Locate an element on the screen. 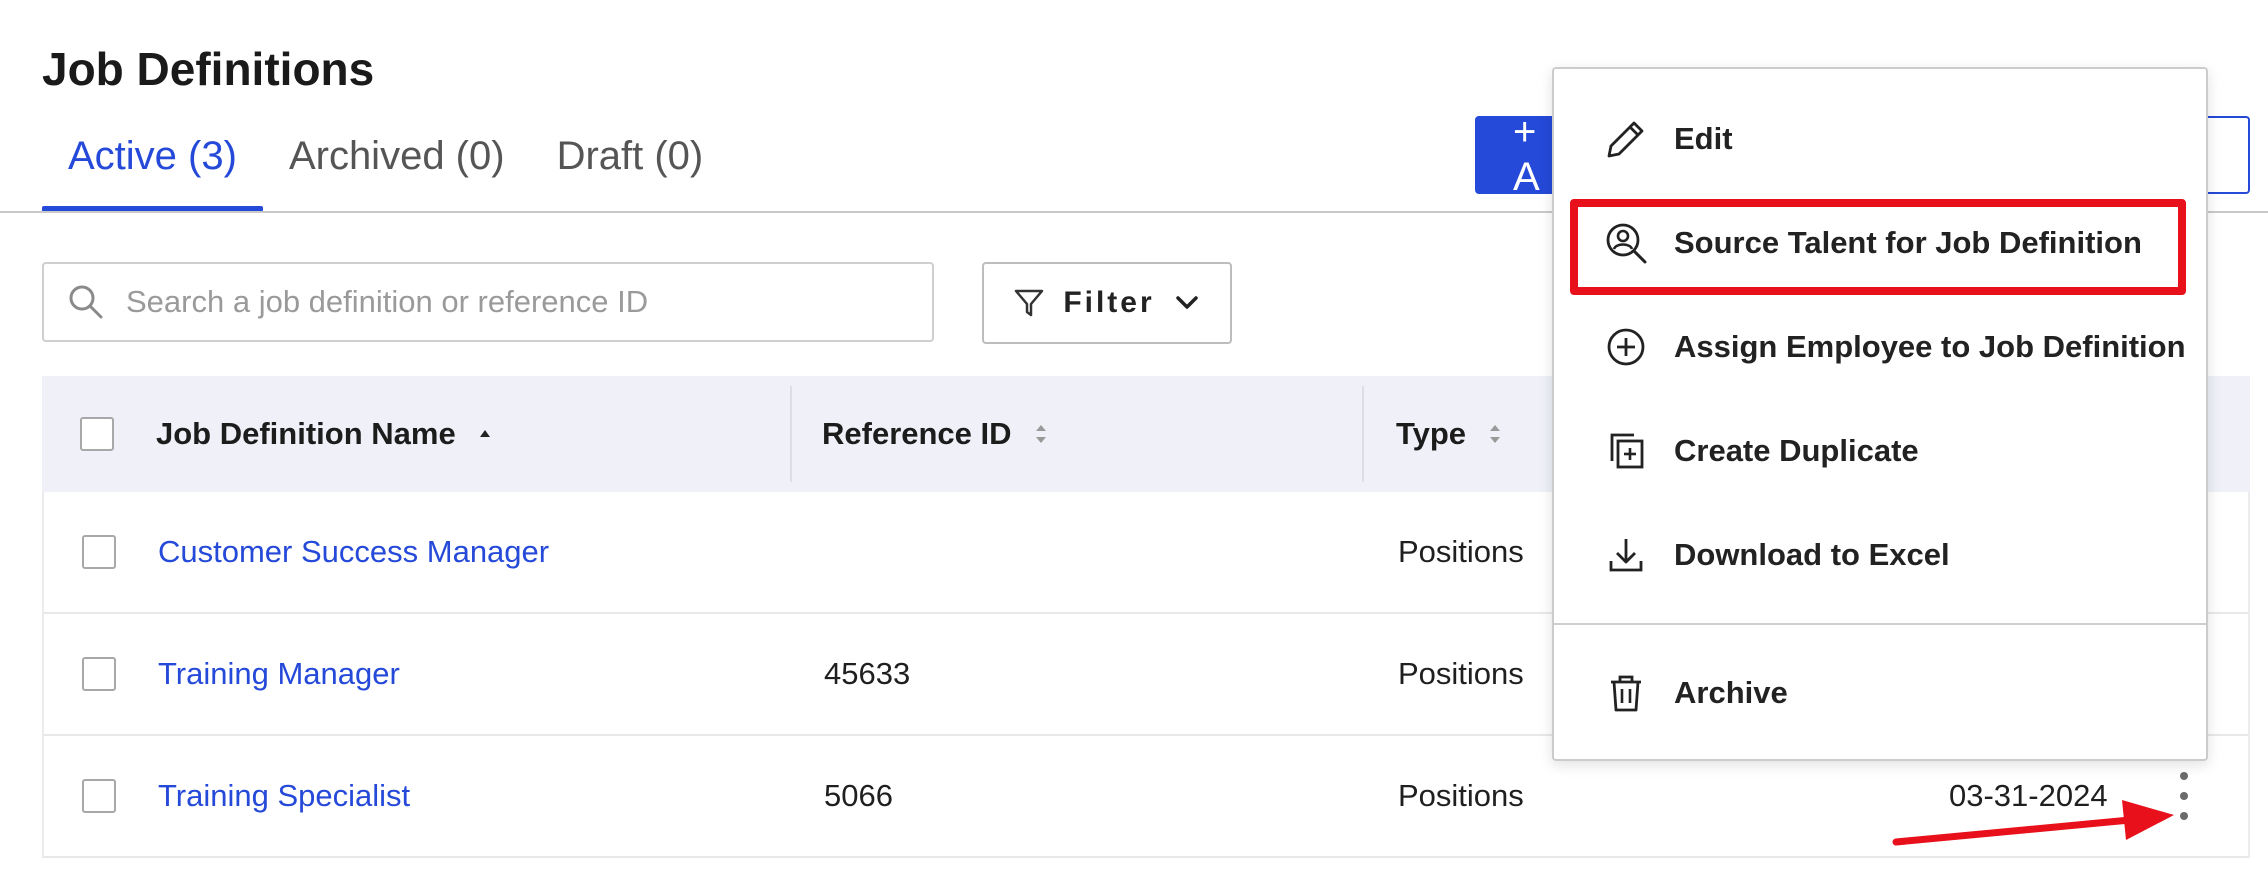  menu-divider is located at coordinates (1880, 624).